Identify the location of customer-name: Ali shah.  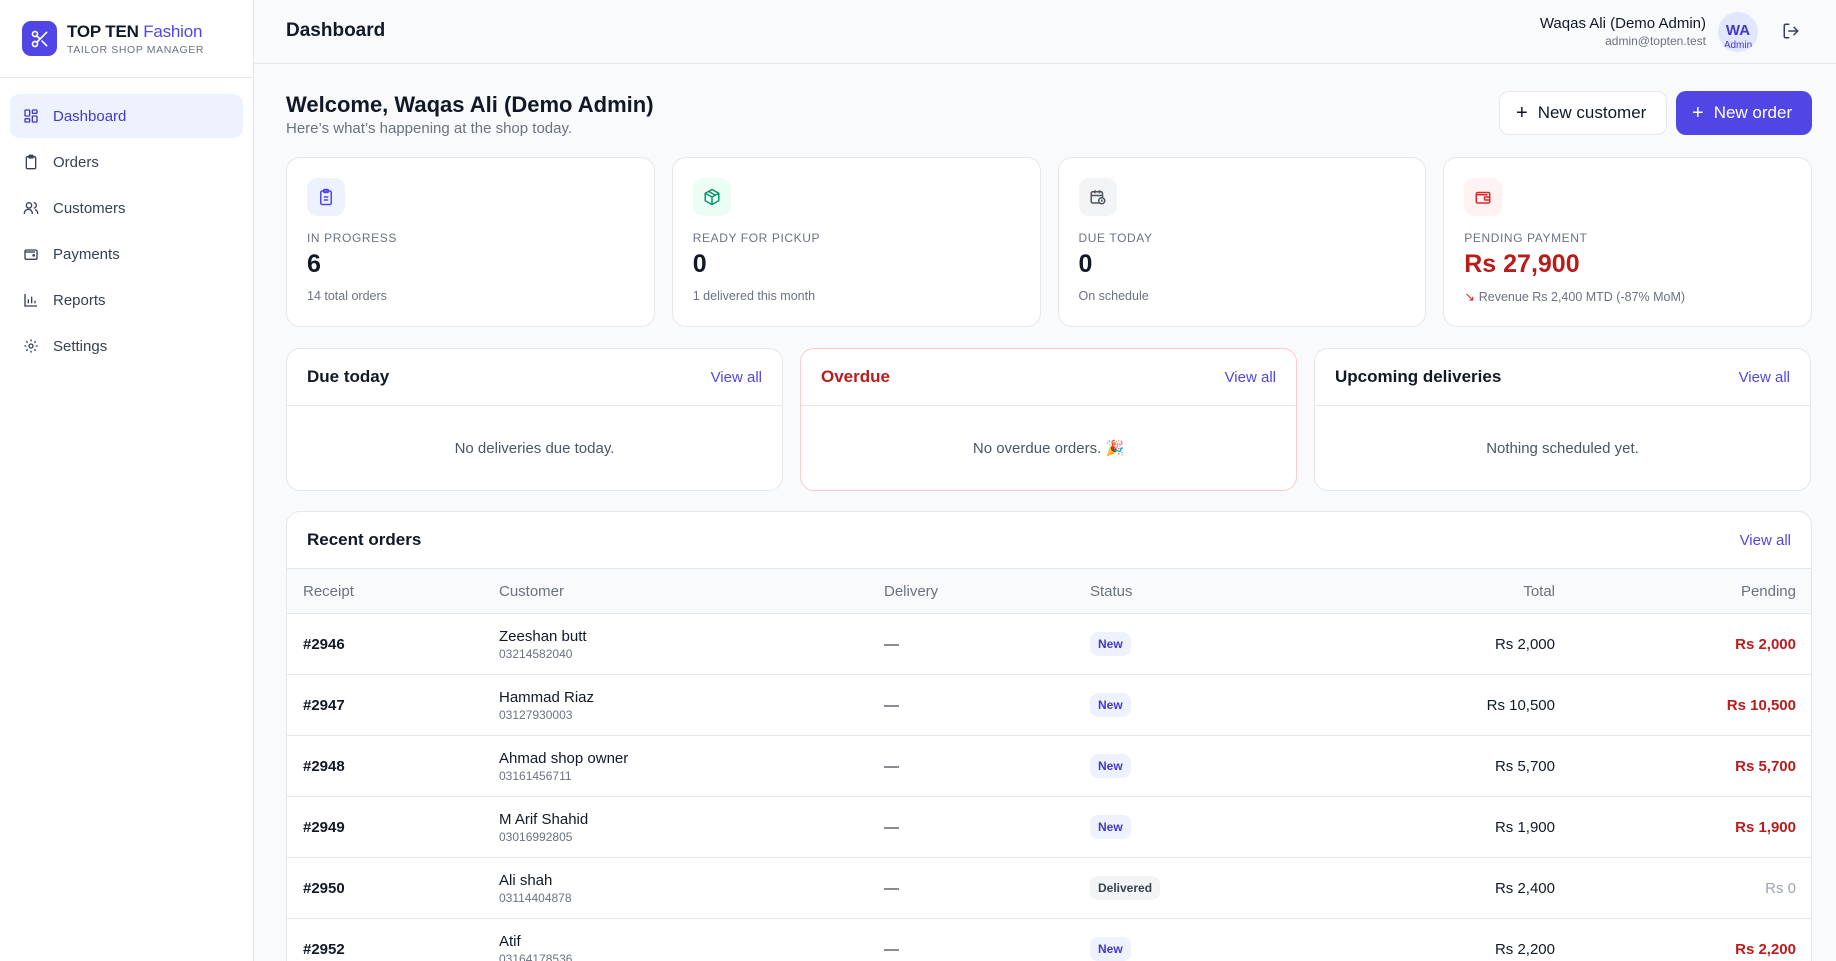
(526, 880).